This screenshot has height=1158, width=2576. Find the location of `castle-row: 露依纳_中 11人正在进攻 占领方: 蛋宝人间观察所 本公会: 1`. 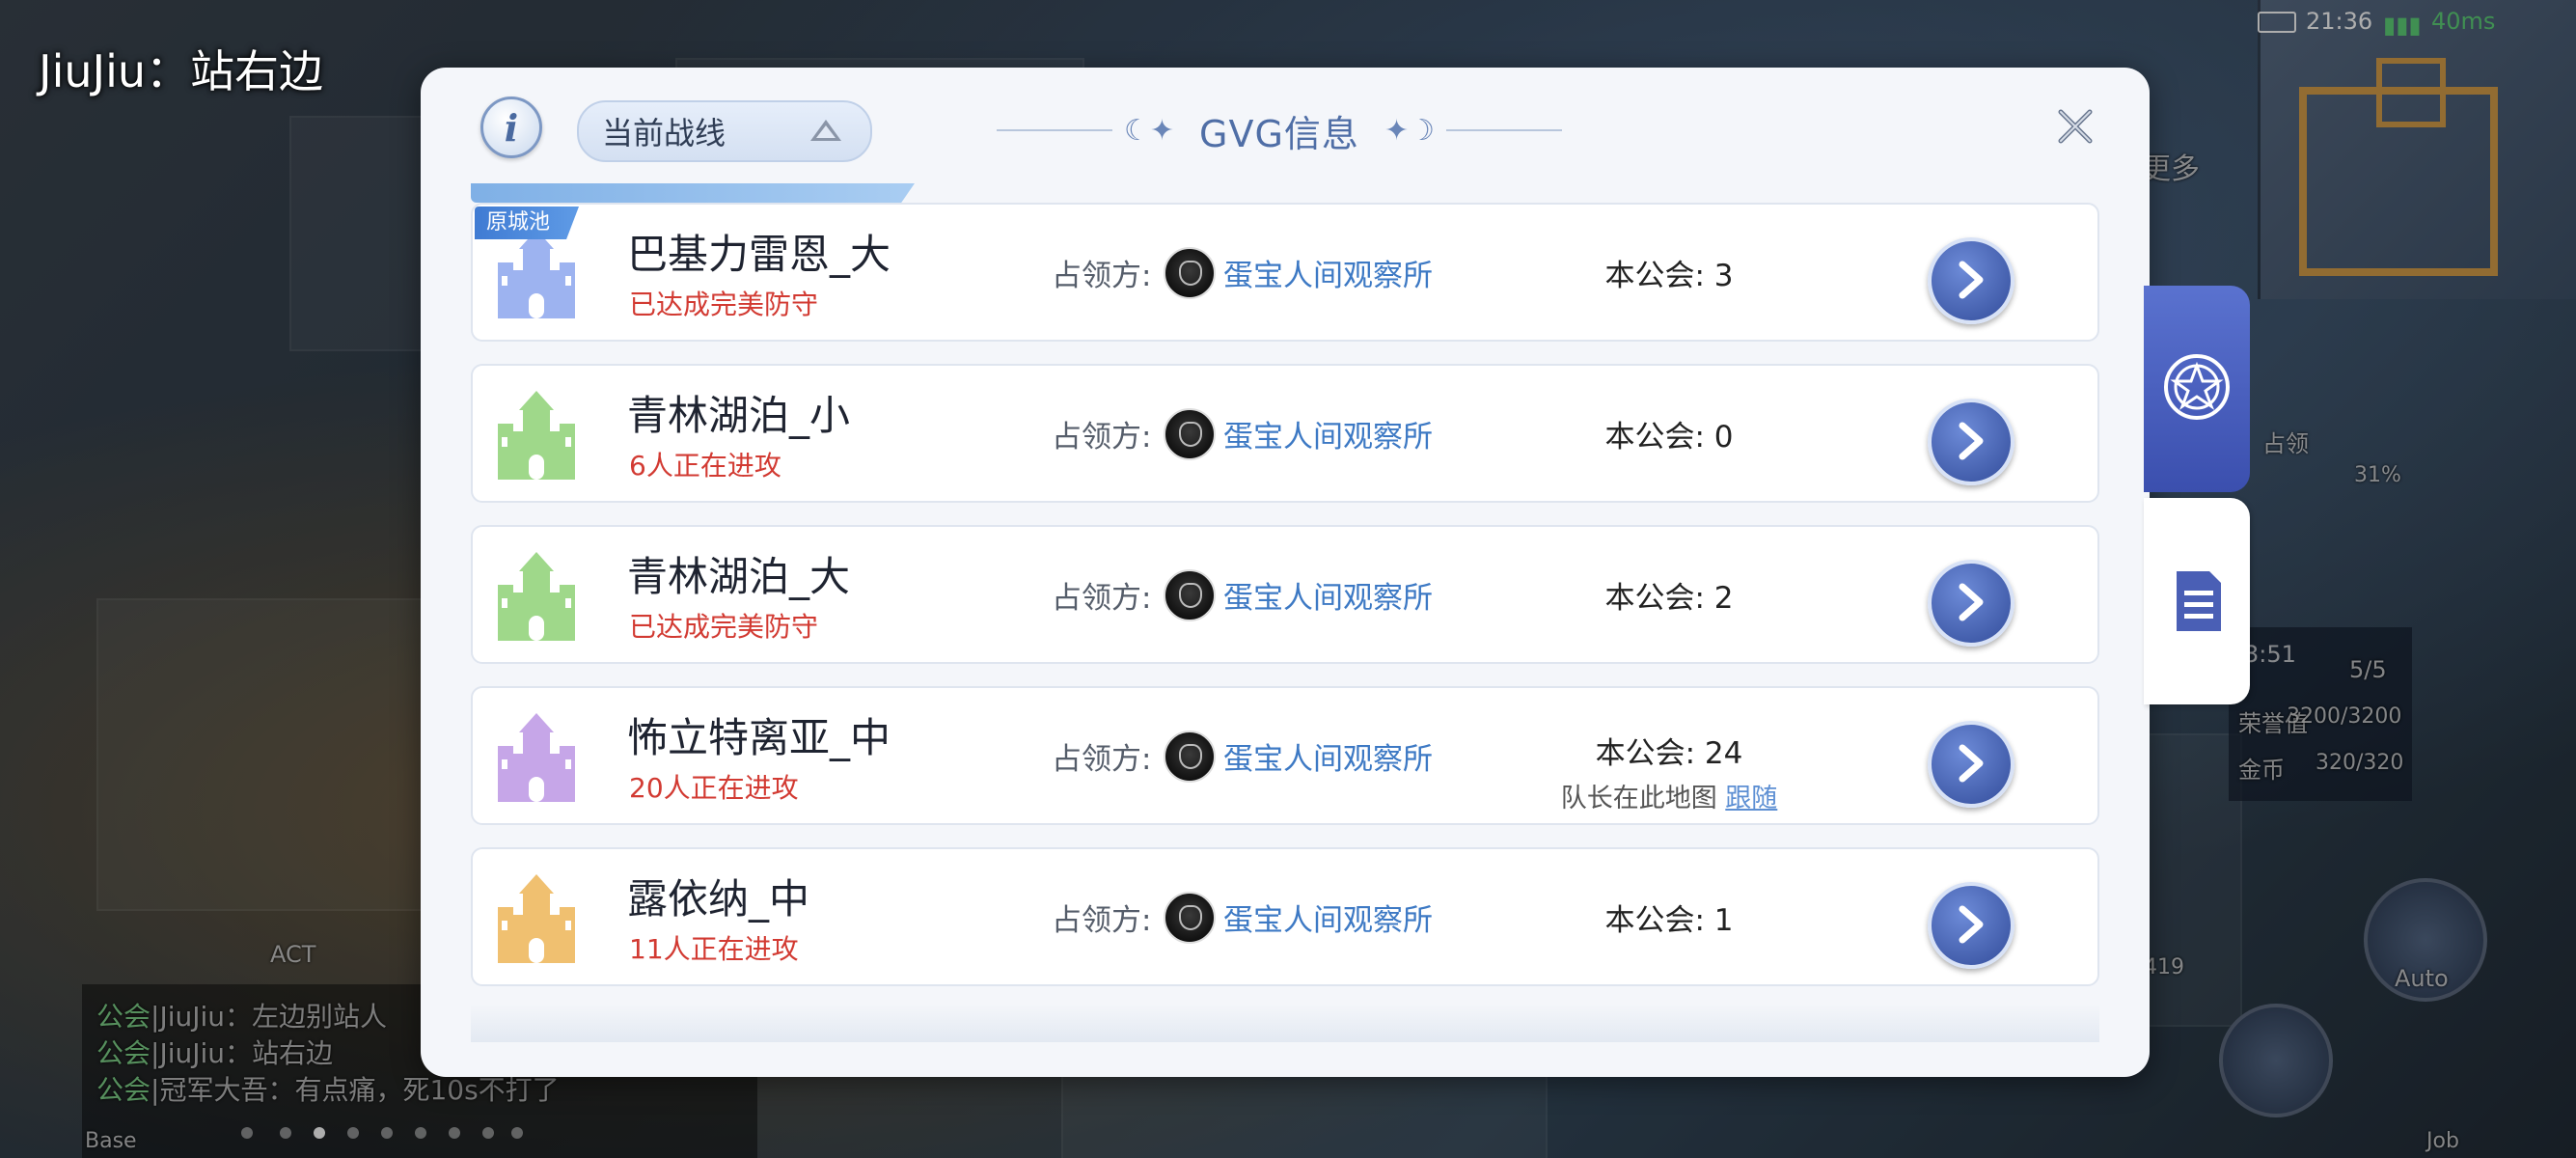

castle-row: 露依纳_中 11人正在进攻 占领方: 蛋宝人间观察所 本公会: 1 is located at coordinates (1285, 916).